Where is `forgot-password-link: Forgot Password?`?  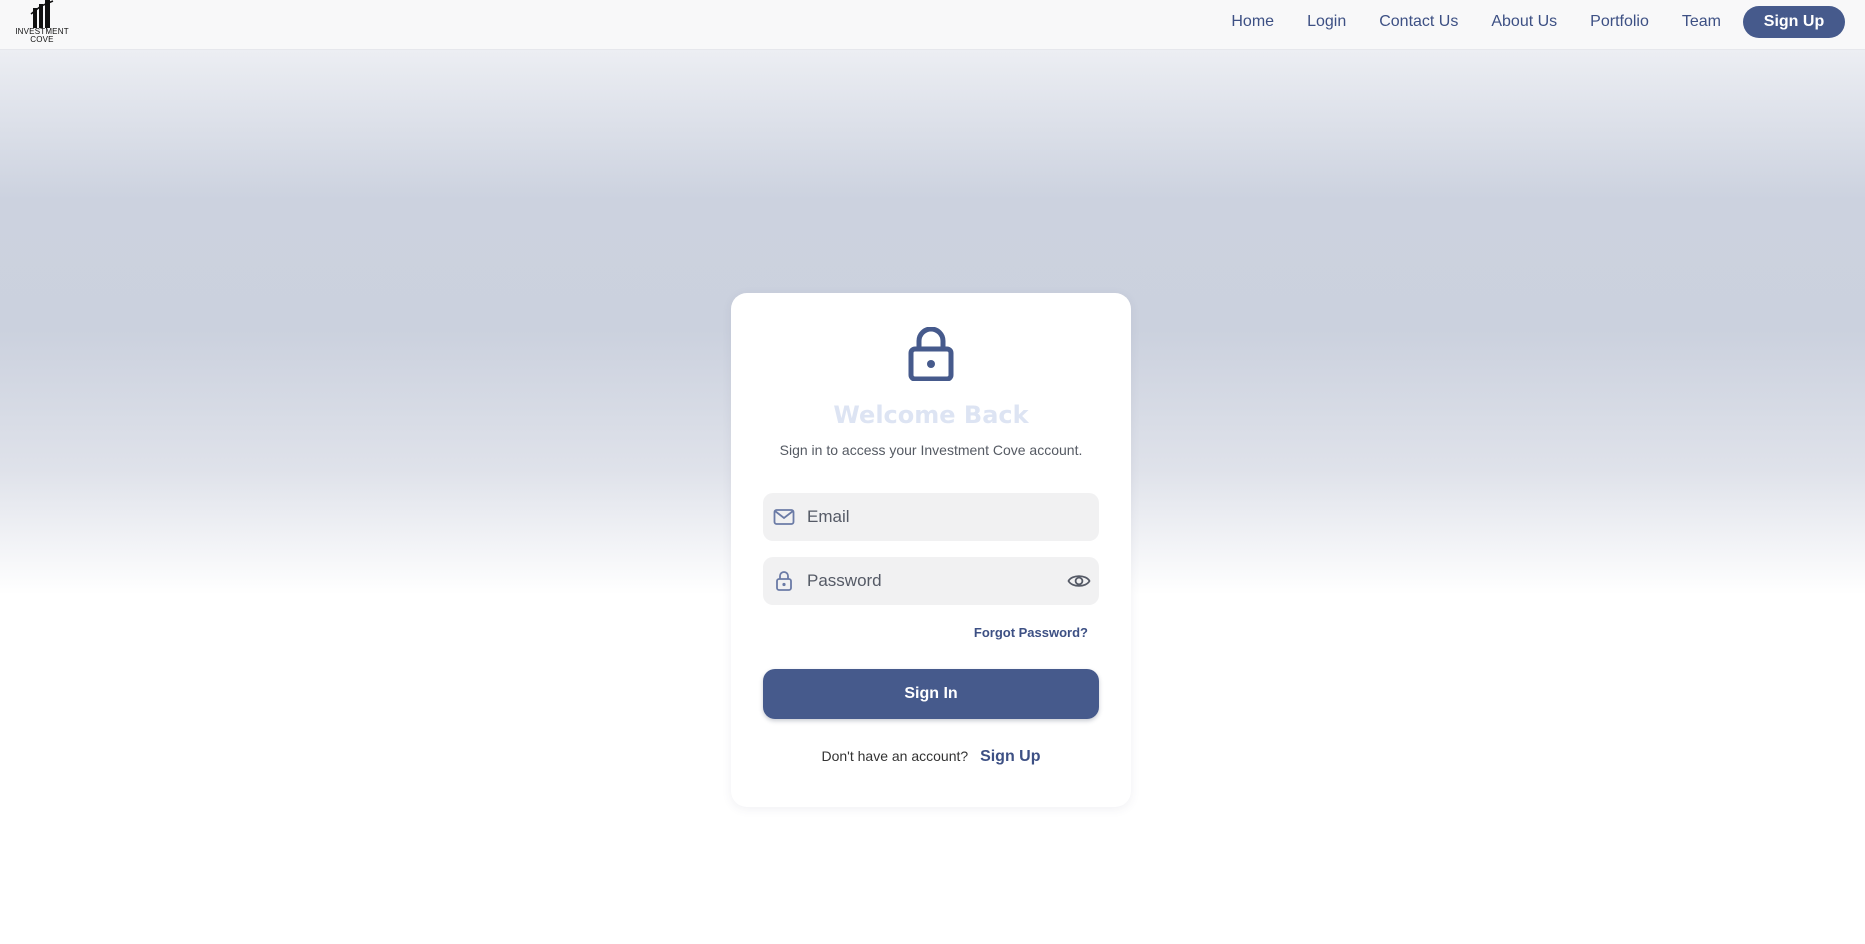 forgot-password-link: Forgot Password? is located at coordinates (1031, 632).